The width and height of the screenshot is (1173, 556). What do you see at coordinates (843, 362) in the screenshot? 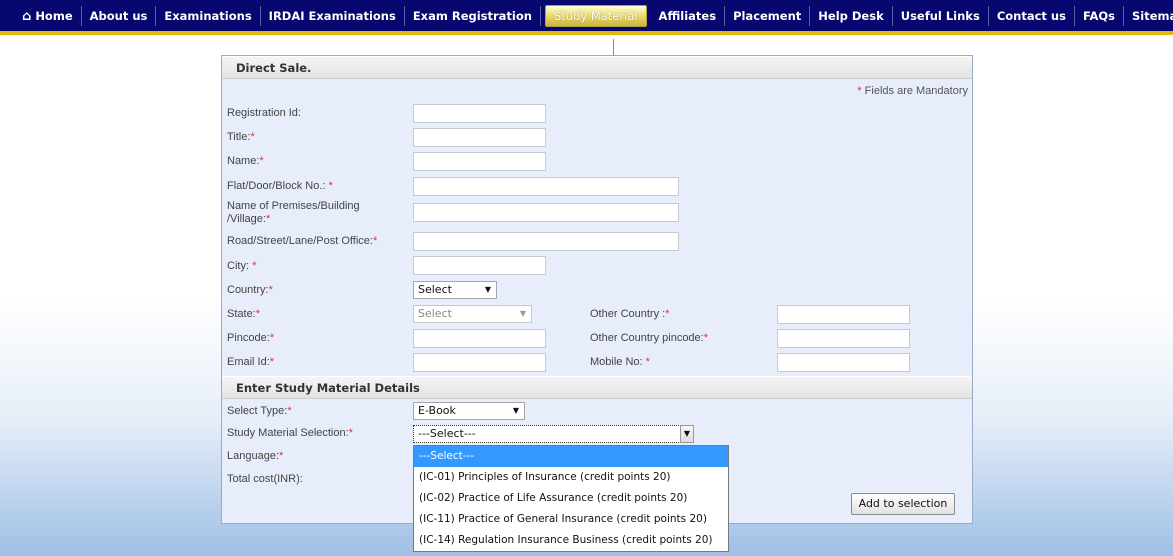
I see `mobile-input` at bounding box center [843, 362].